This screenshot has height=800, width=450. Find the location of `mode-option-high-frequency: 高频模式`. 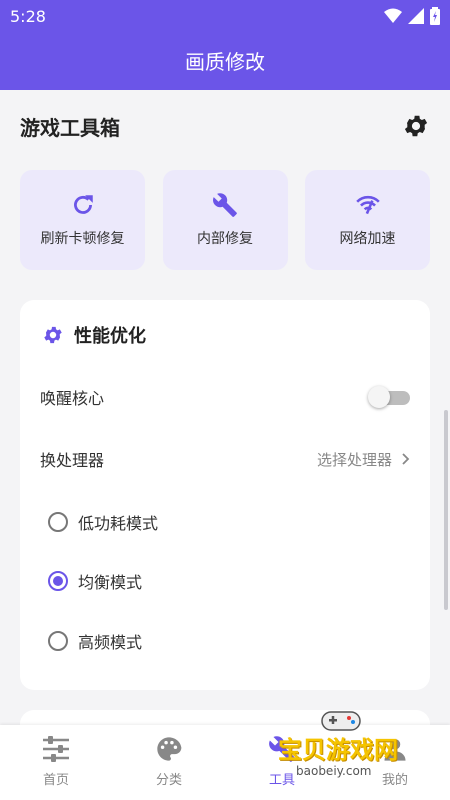

mode-option-high-frequency: 高频模式 is located at coordinates (95, 641).